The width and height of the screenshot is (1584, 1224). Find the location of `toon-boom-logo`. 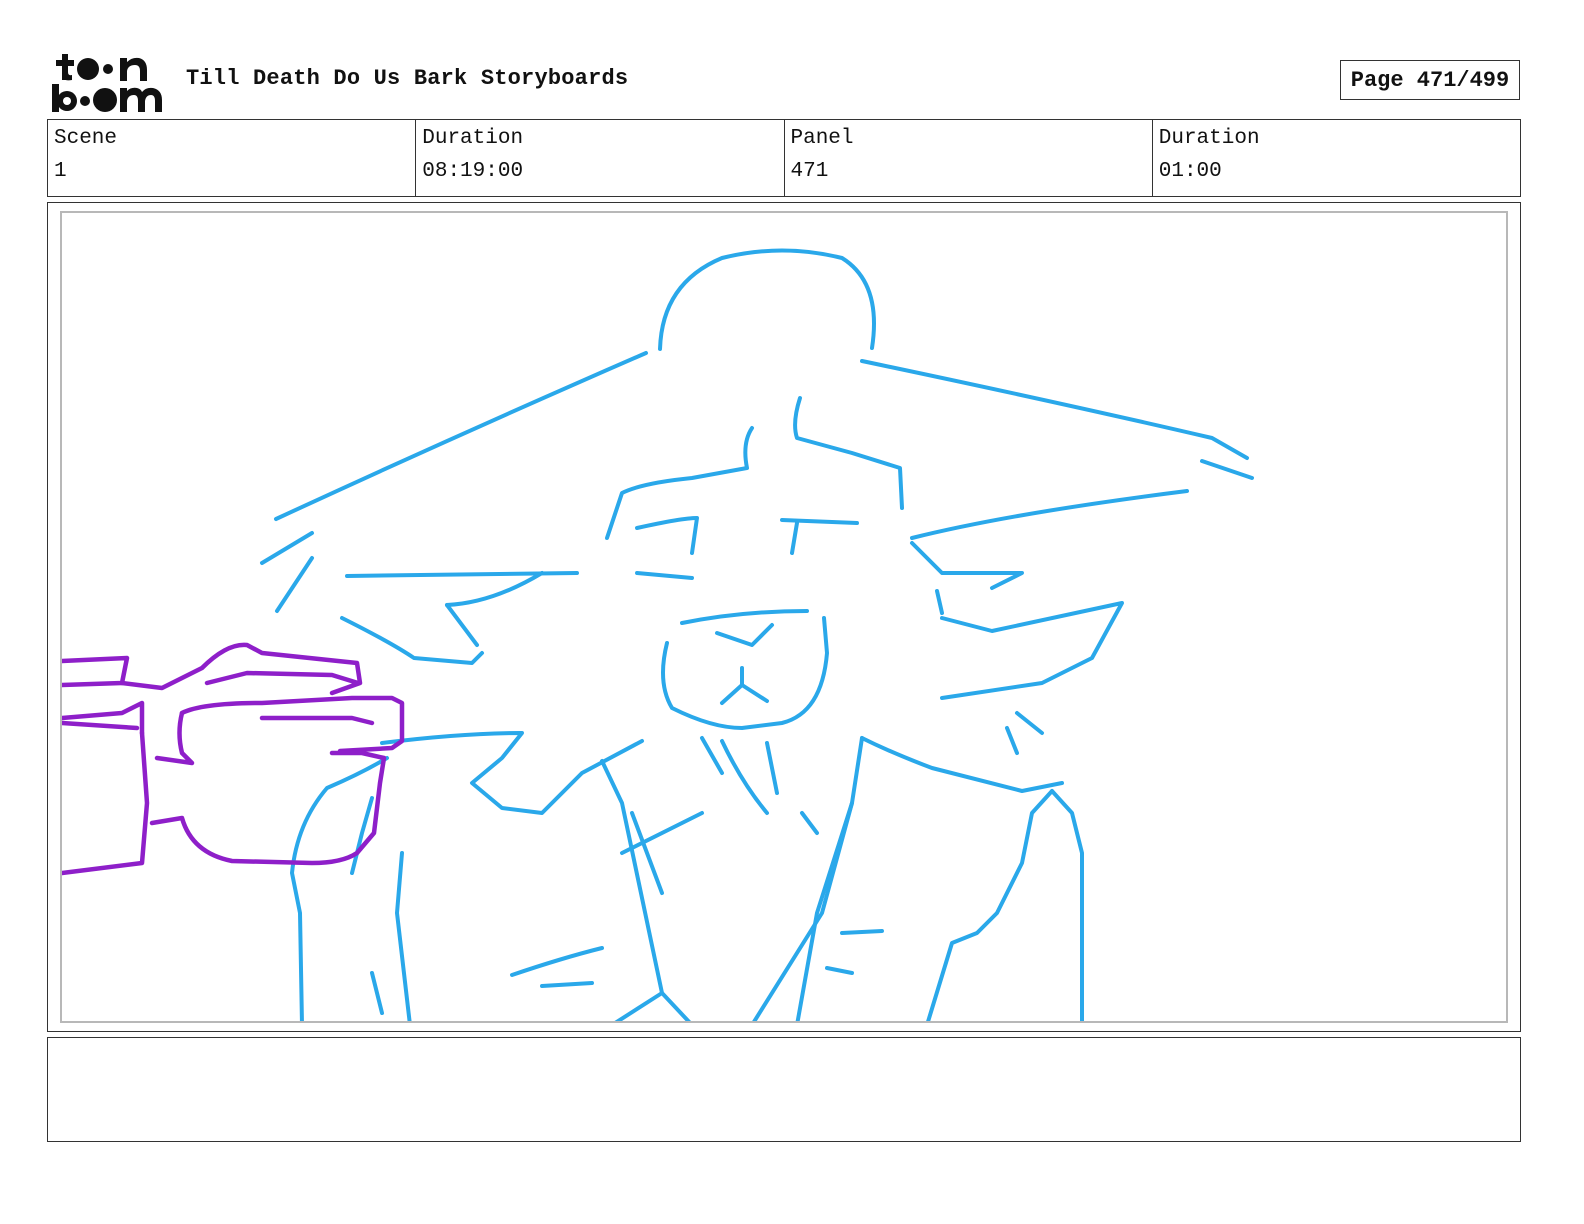

toon-boom-logo is located at coordinates (108, 82).